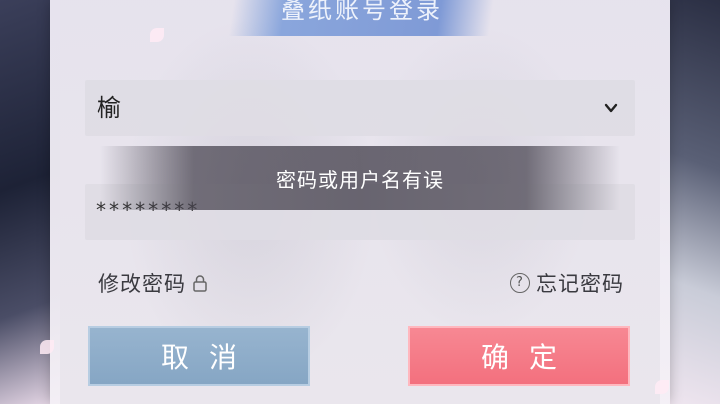 The width and height of the screenshot is (720, 404). I want to click on help-circle-icon: ?, so click(520, 283).